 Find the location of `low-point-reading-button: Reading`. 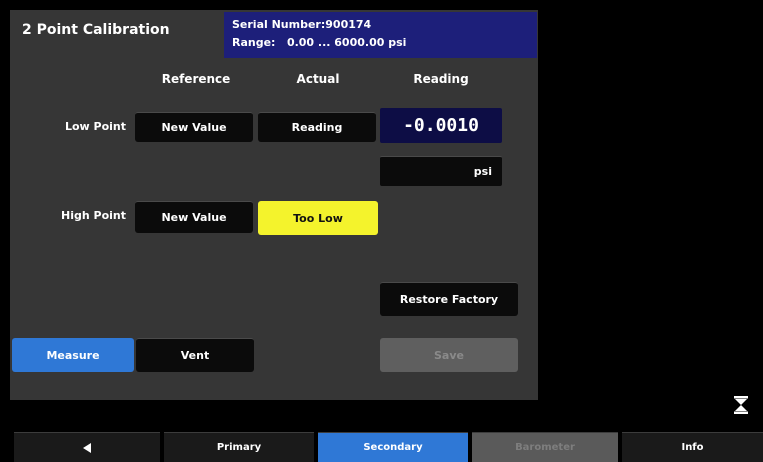

low-point-reading-button: Reading is located at coordinates (317, 127).